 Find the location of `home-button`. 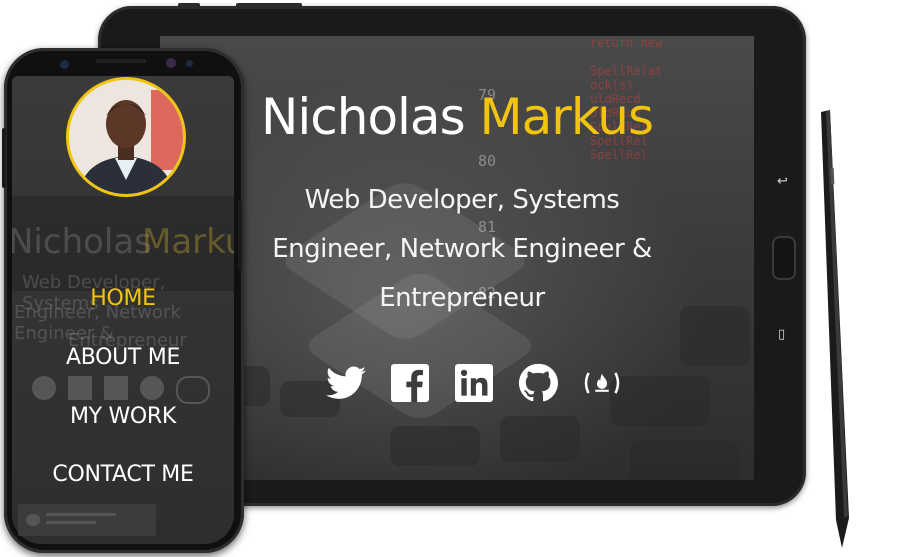

home-button is located at coordinates (784, 258).